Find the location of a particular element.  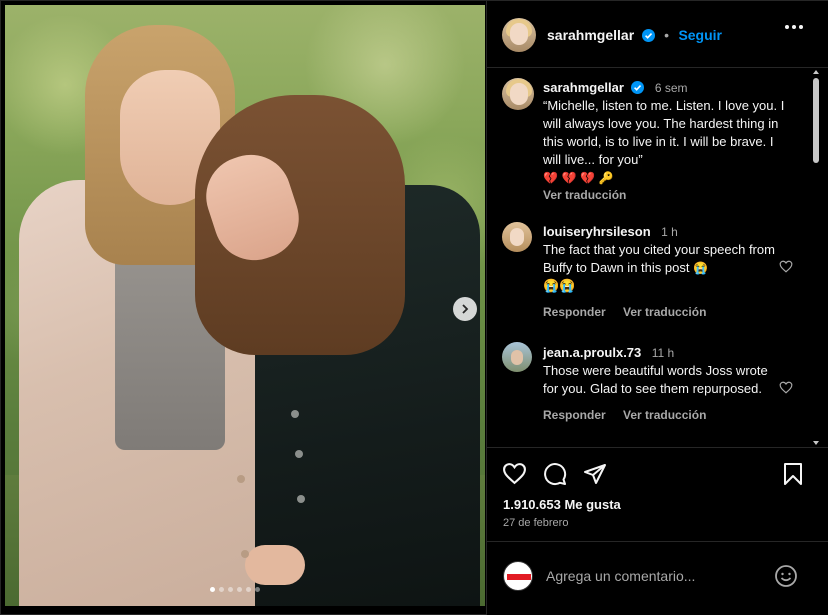

caption-username: sarahmgellar is located at coordinates (583, 87).